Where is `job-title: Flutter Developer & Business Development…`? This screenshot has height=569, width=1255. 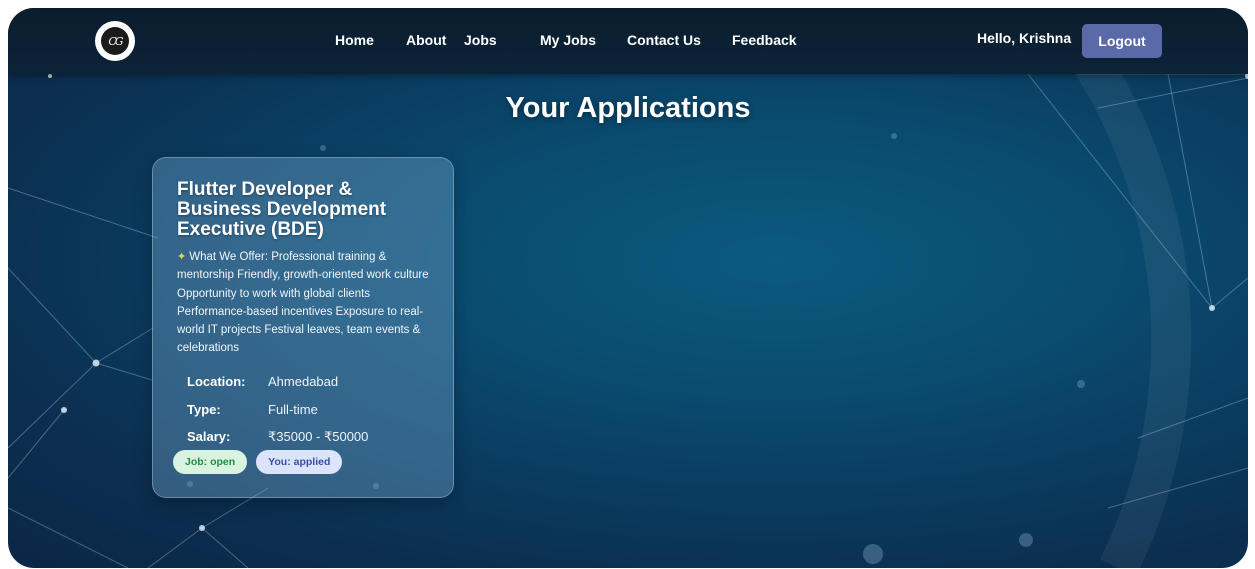 job-title: Flutter Developer & Business Development… is located at coordinates (282, 209).